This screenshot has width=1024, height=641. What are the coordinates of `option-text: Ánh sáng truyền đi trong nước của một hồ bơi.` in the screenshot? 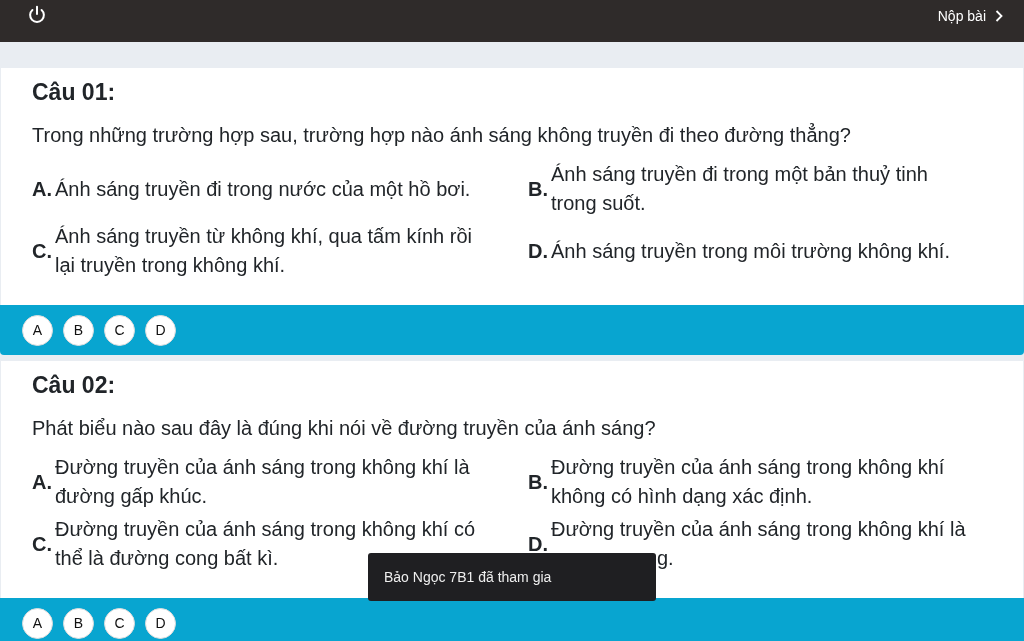 It's located at (263, 189).